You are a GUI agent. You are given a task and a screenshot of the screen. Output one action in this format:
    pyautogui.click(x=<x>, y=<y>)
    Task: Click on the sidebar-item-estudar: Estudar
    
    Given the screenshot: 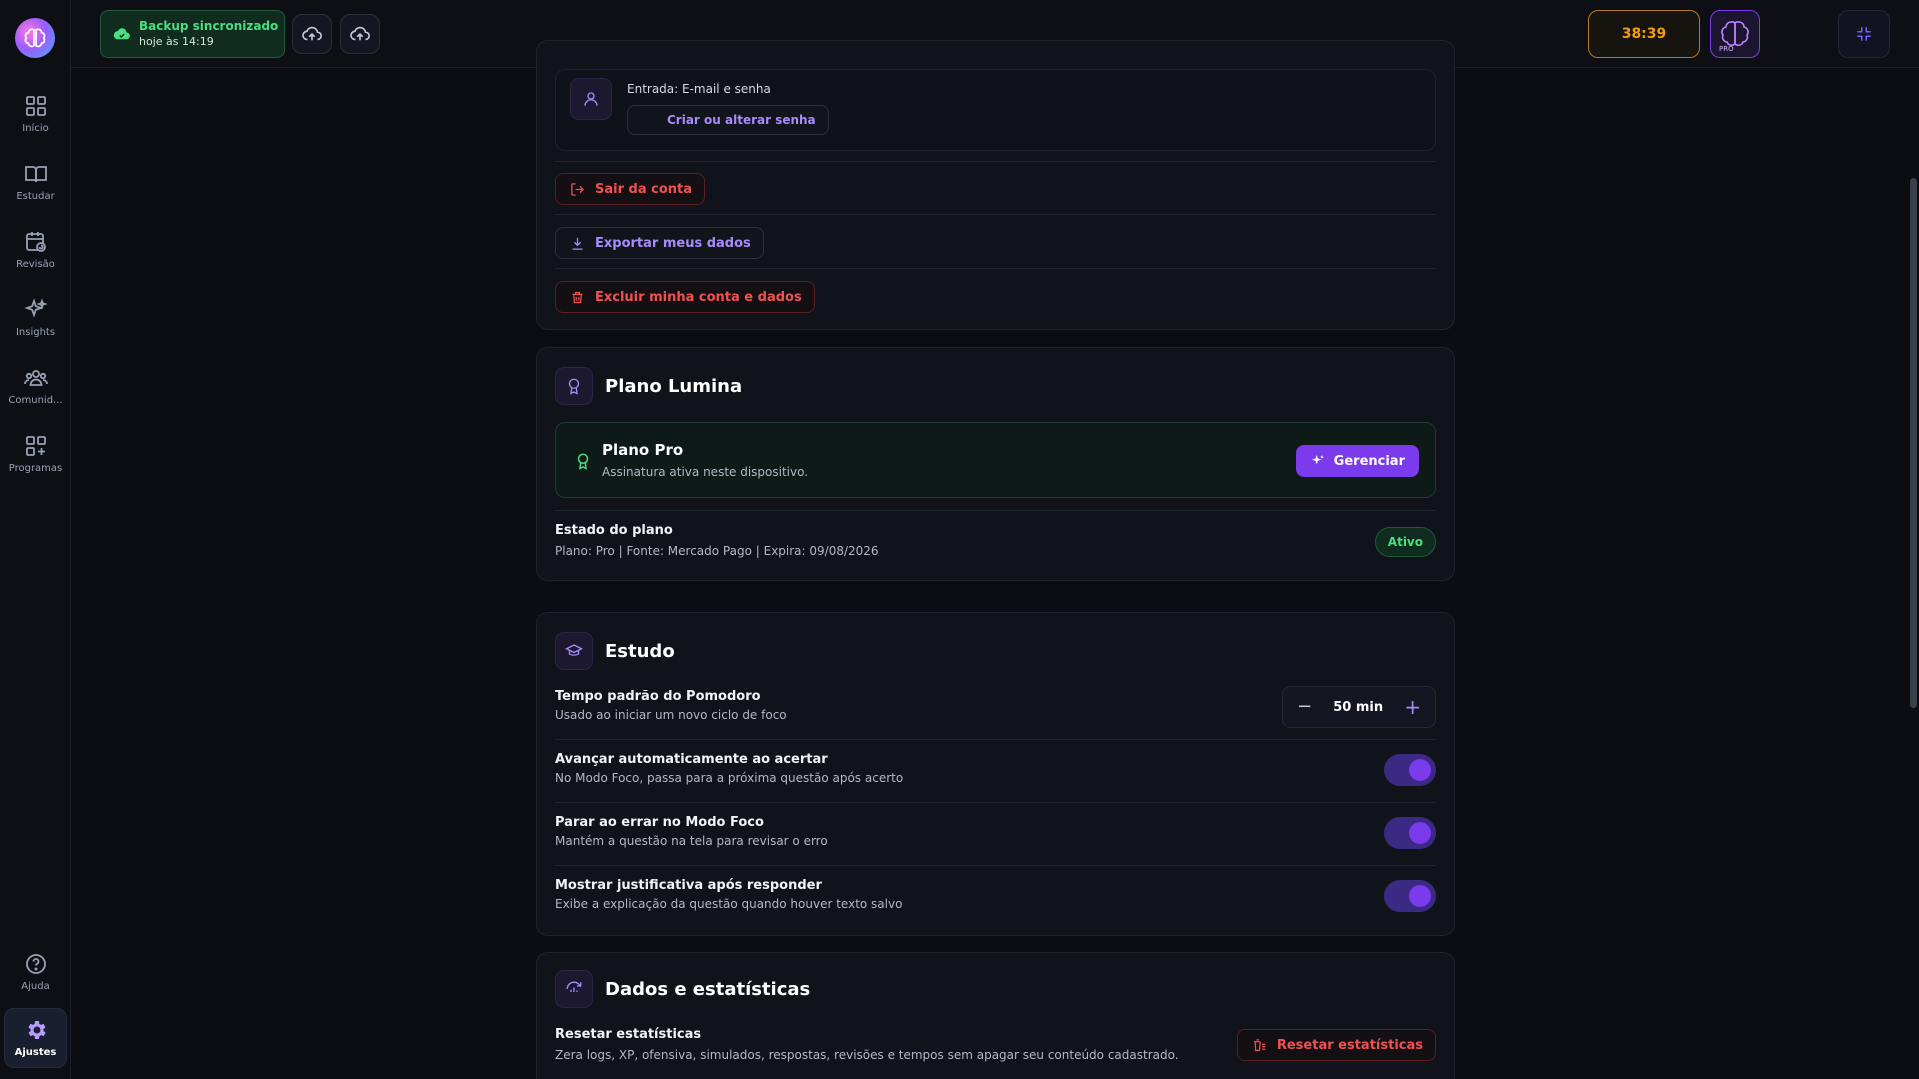 What is the action you would take?
    pyautogui.click(x=35, y=182)
    